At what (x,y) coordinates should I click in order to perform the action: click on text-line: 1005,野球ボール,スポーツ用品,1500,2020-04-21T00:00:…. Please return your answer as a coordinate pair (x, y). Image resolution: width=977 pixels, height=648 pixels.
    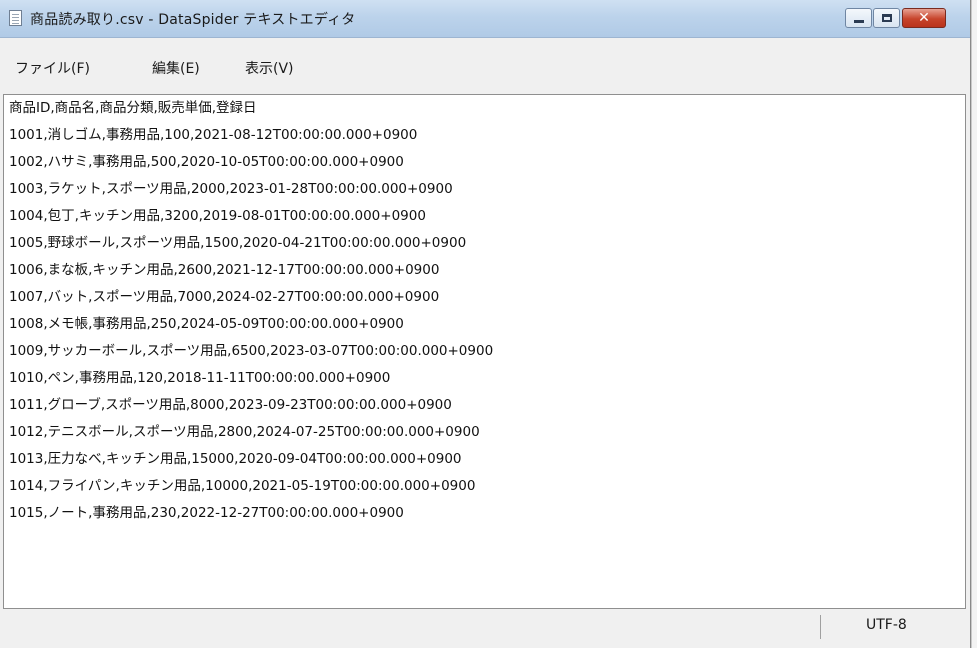
    Looking at the image, I should click on (238, 243).